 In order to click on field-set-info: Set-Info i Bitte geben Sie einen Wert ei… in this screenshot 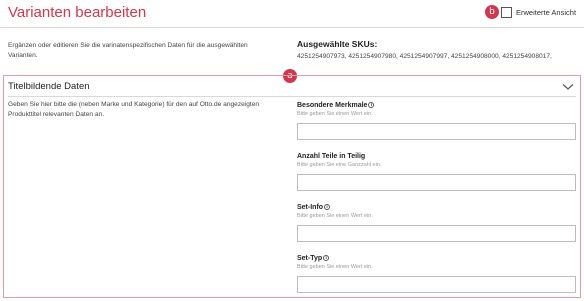, I will do `click(436, 222)`.